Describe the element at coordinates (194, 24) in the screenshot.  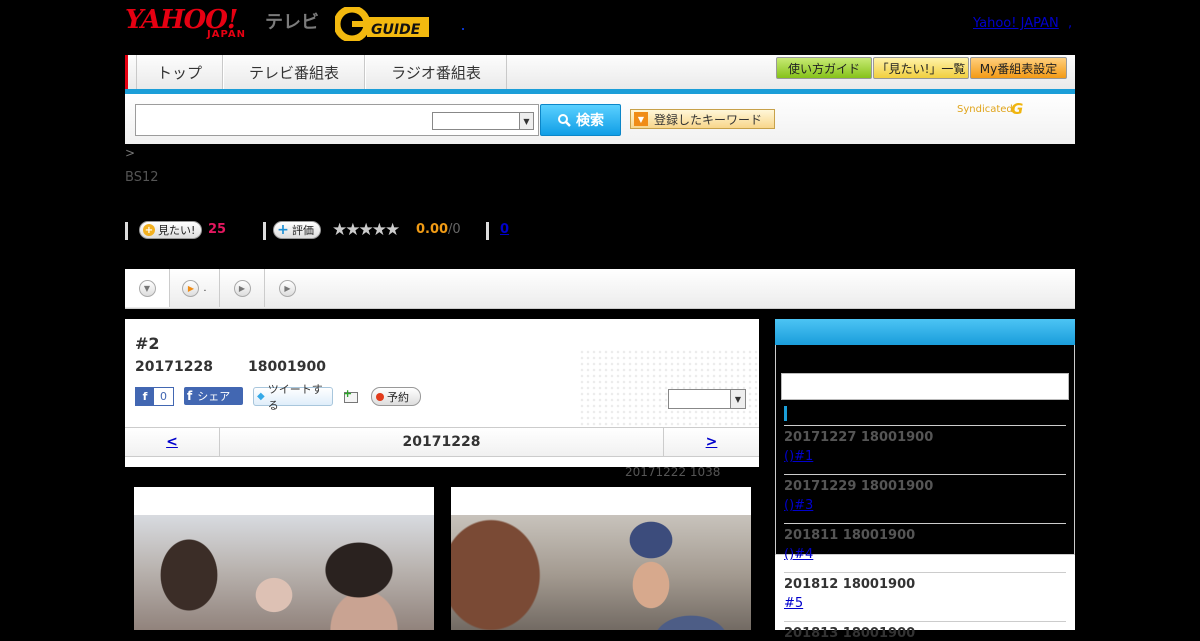
I see `yahoo-japan-logo: YAHOO! JAPAN` at that location.